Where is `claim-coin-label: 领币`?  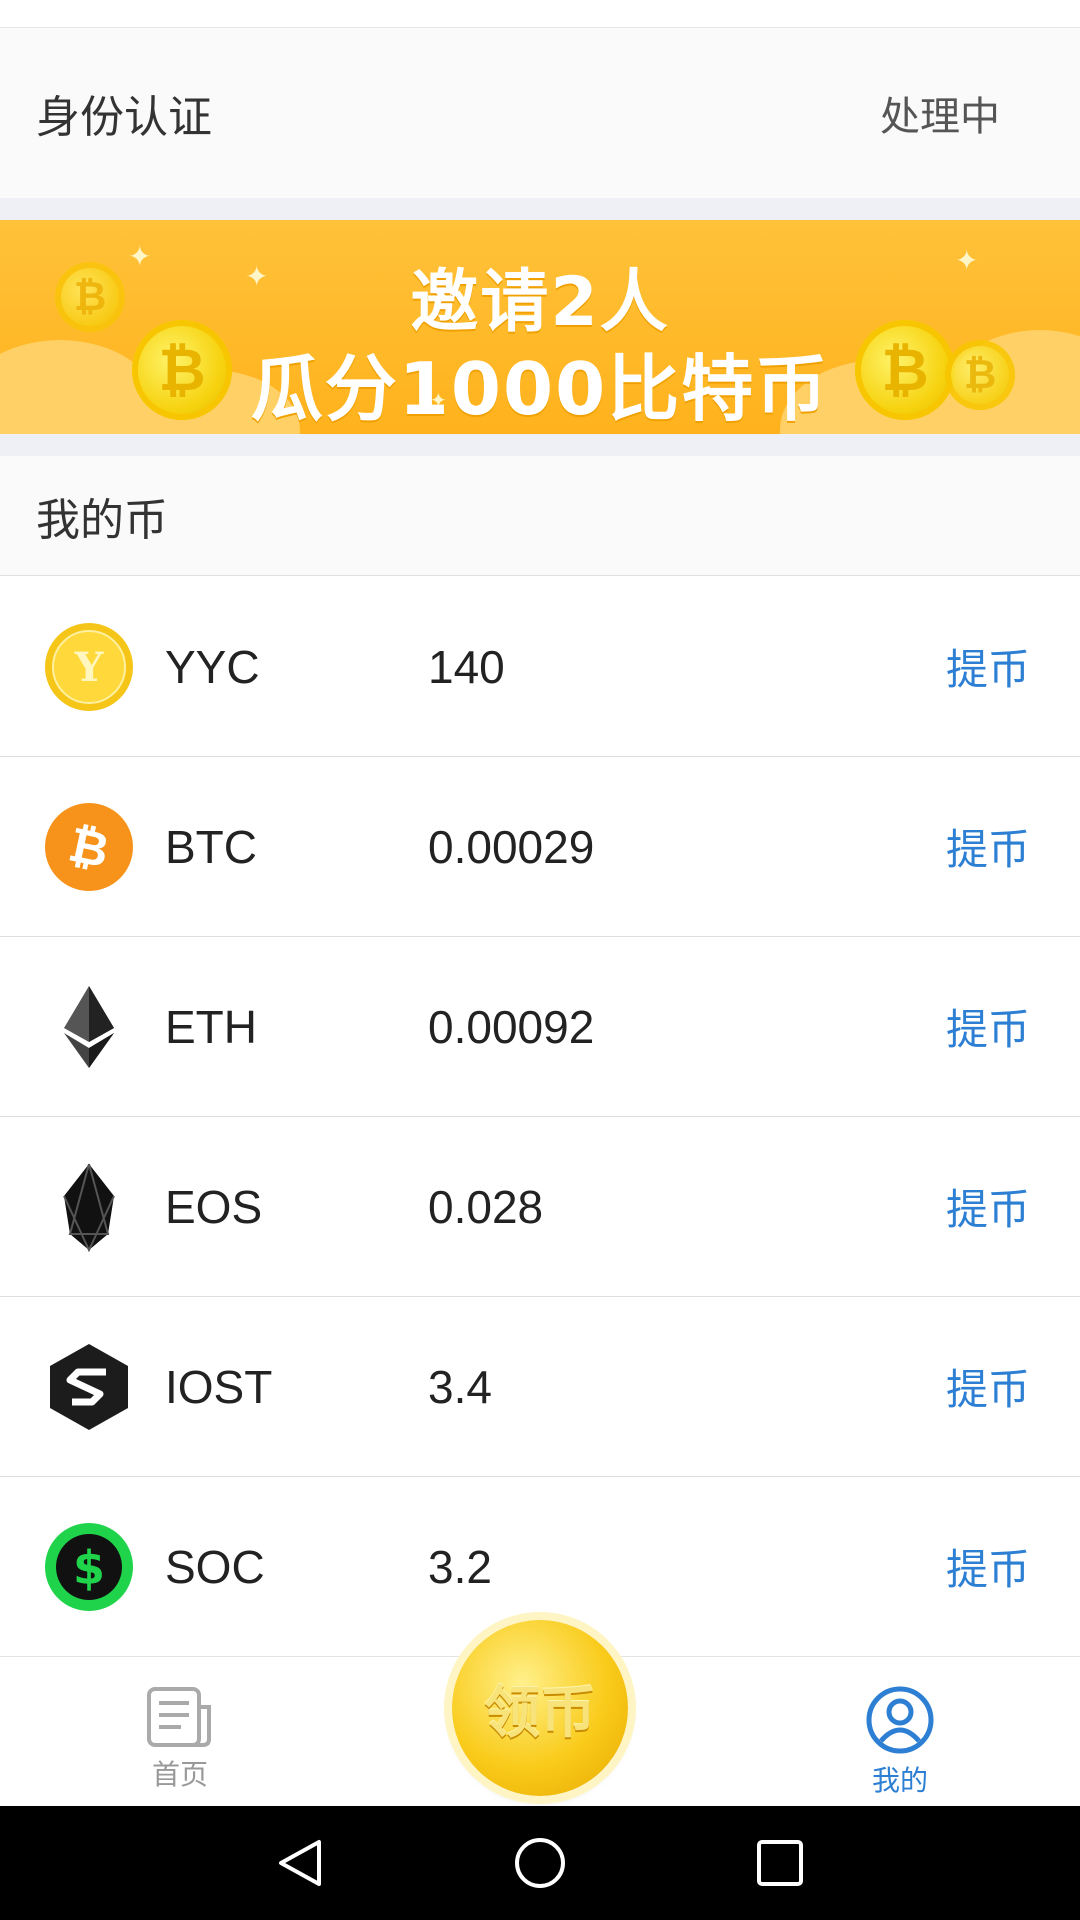
claim-coin-label: 领币 is located at coordinates (540, 1713).